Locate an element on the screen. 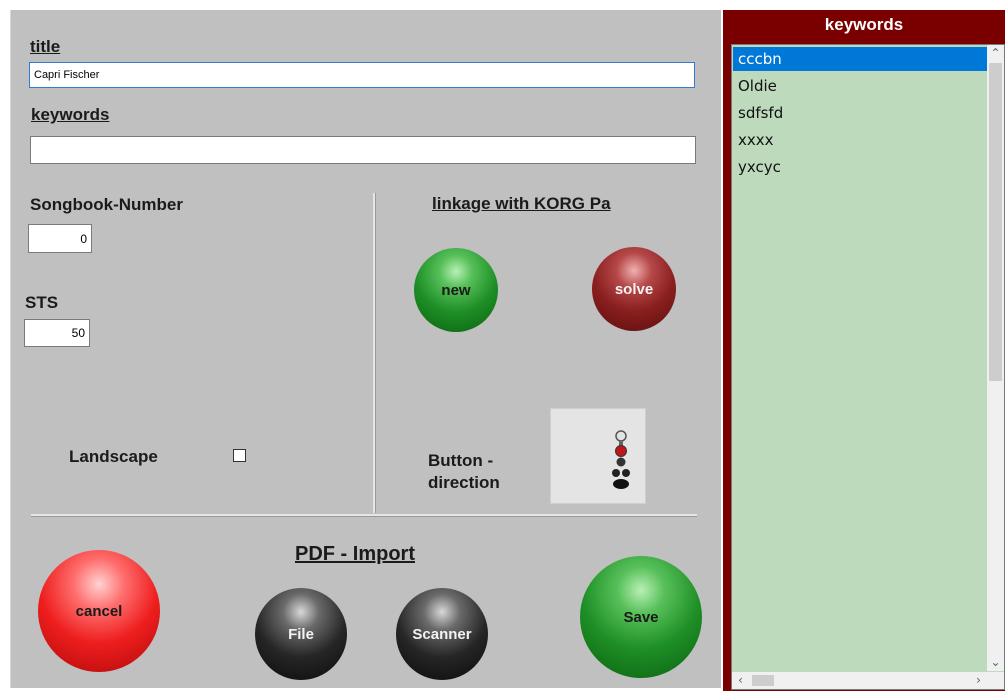  scanner-button: Scanner is located at coordinates (442, 634).